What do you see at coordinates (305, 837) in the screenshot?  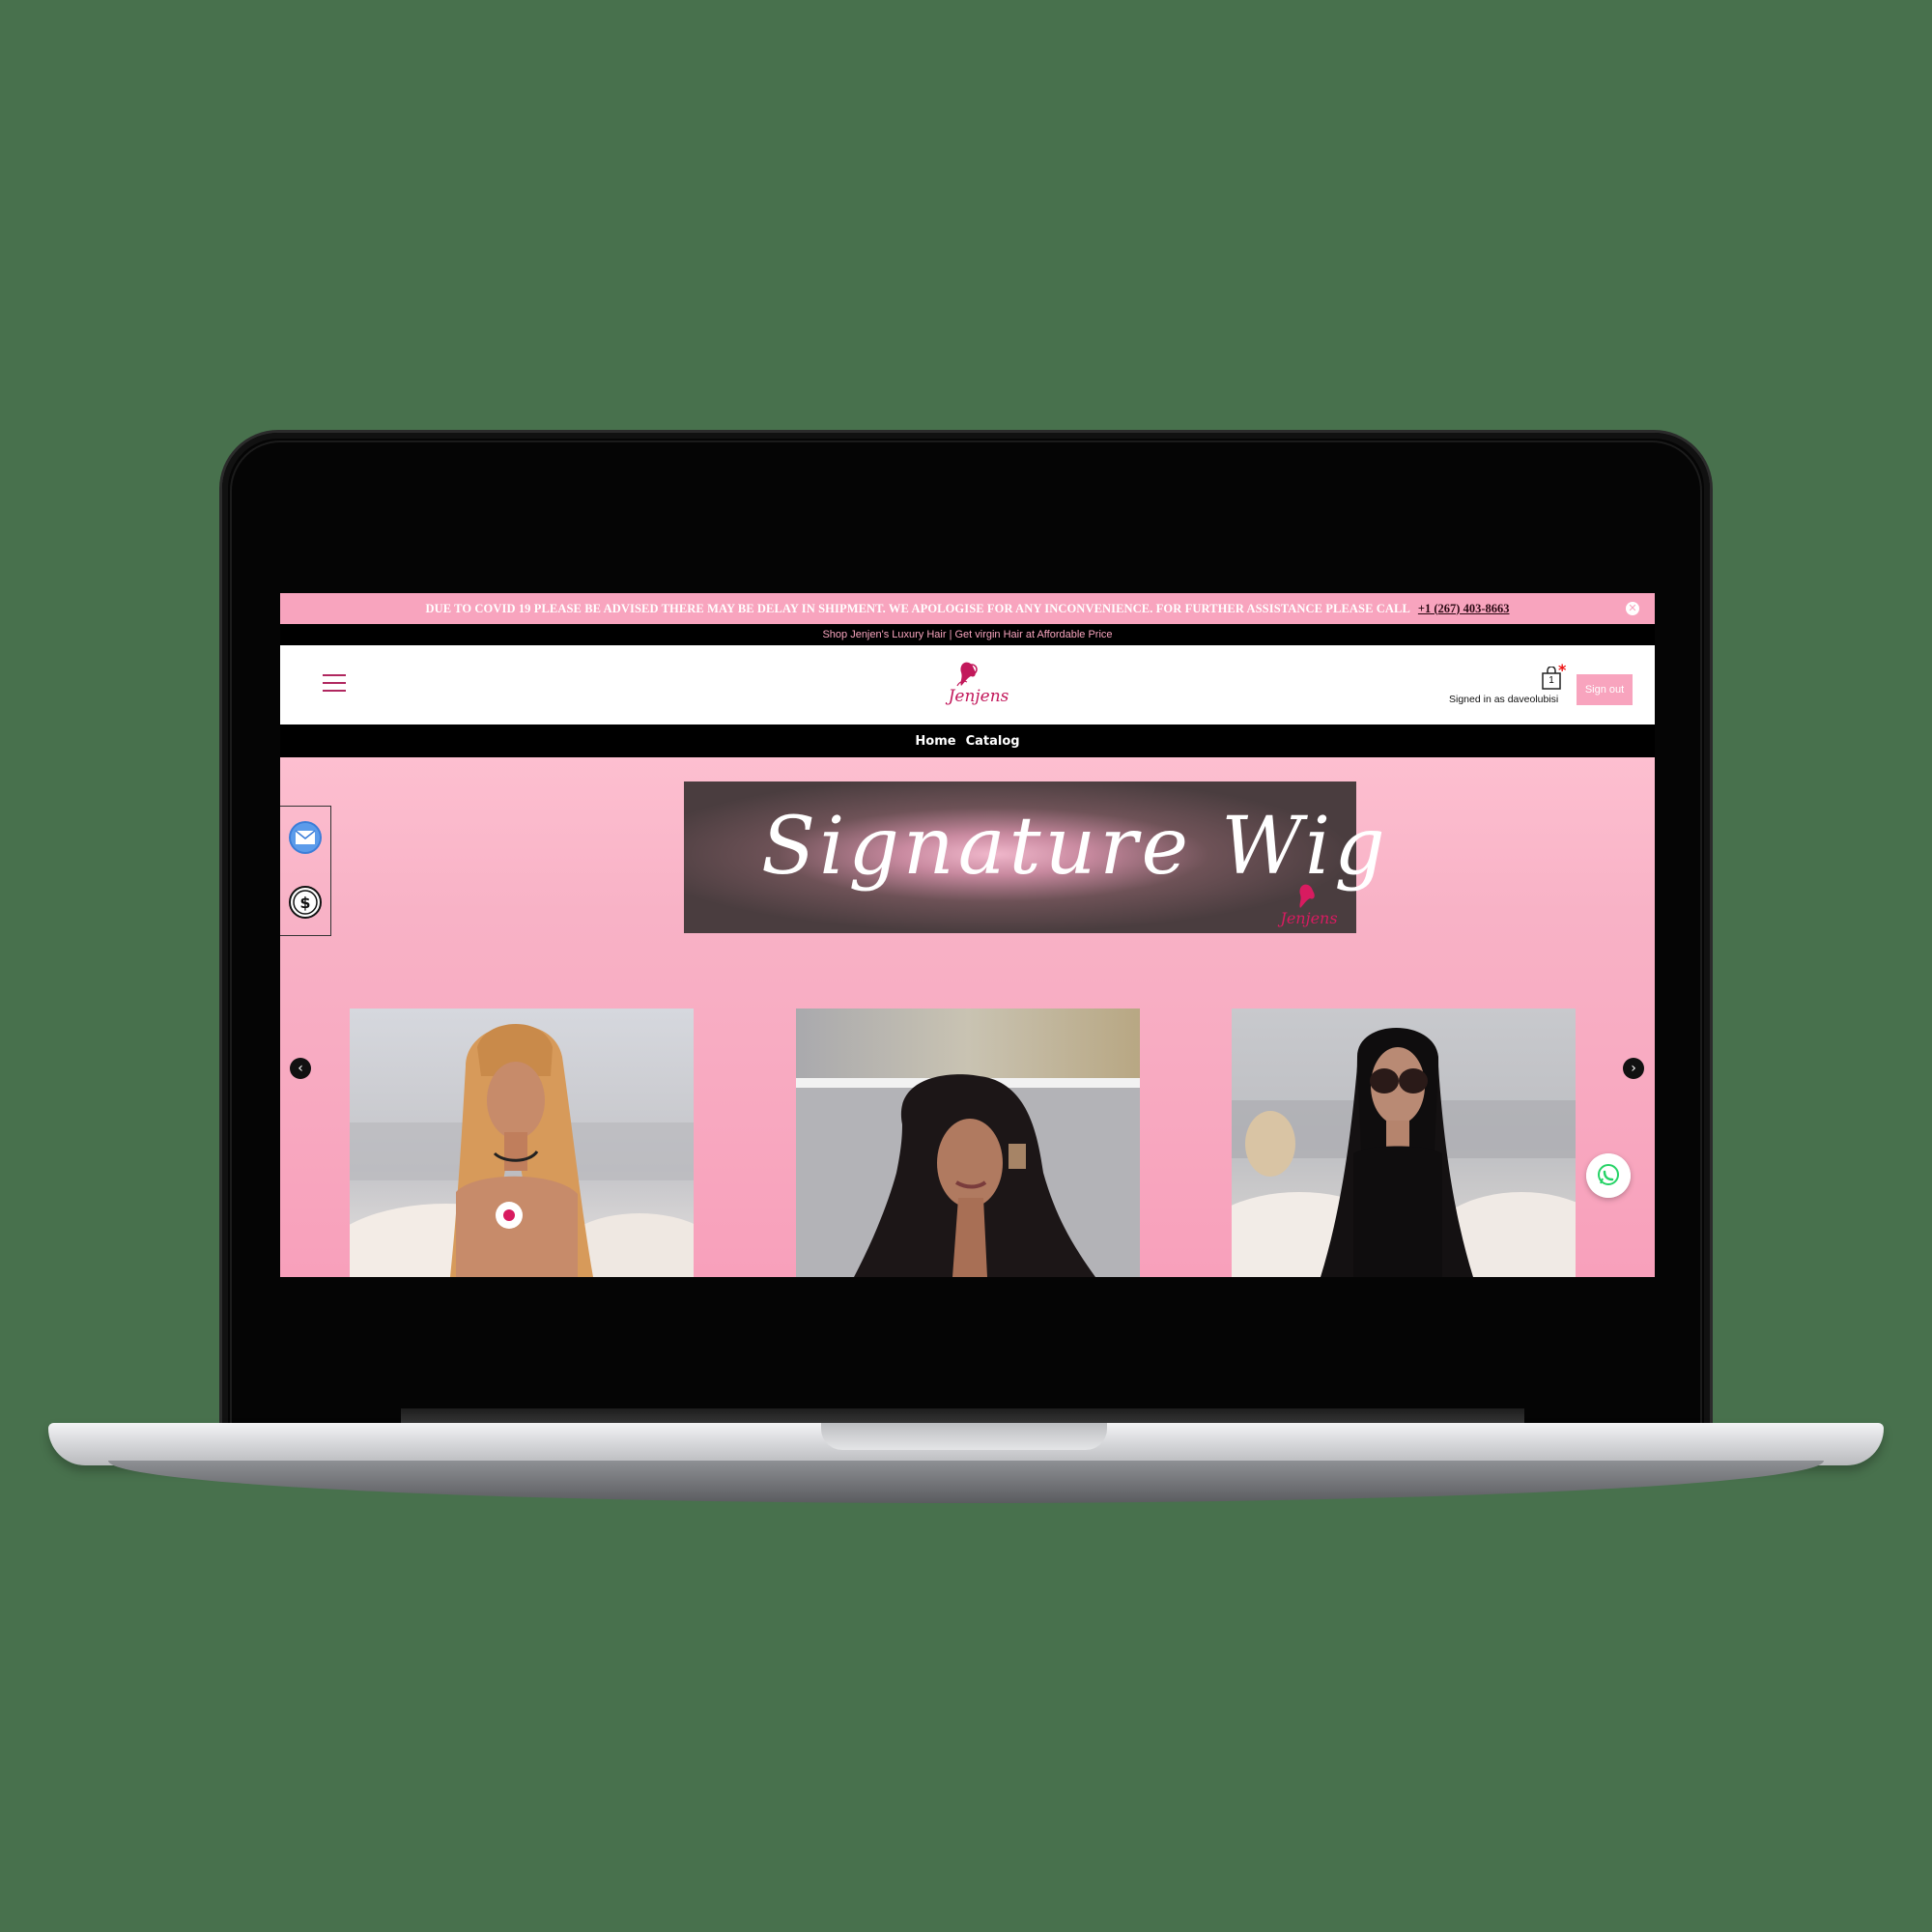 I see `mail-icon` at bounding box center [305, 837].